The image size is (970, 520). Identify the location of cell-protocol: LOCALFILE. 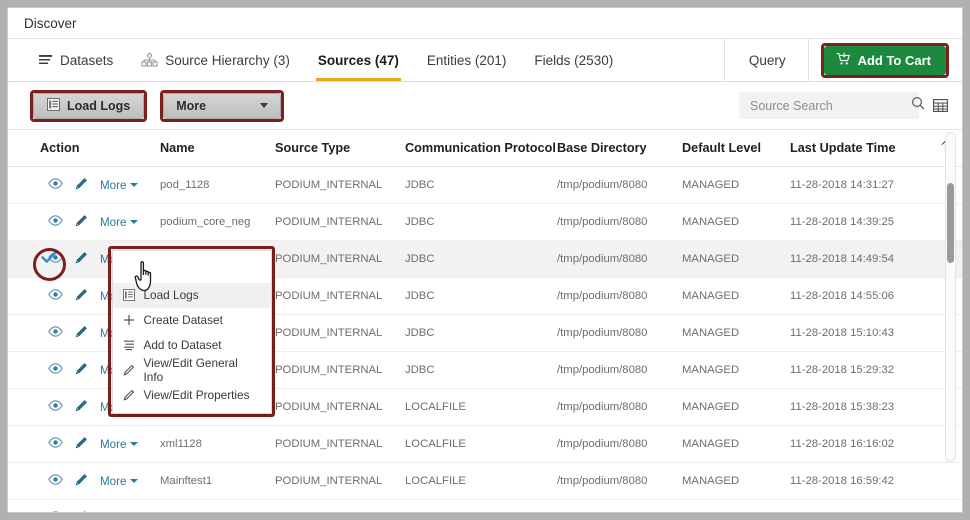
(481, 407).